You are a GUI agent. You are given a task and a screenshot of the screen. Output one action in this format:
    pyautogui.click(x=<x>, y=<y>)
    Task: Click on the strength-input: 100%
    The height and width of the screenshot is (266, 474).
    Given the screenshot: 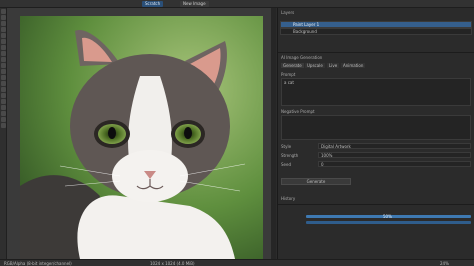 What is the action you would take?
    pyautogui.click(x=394, y=155)
    